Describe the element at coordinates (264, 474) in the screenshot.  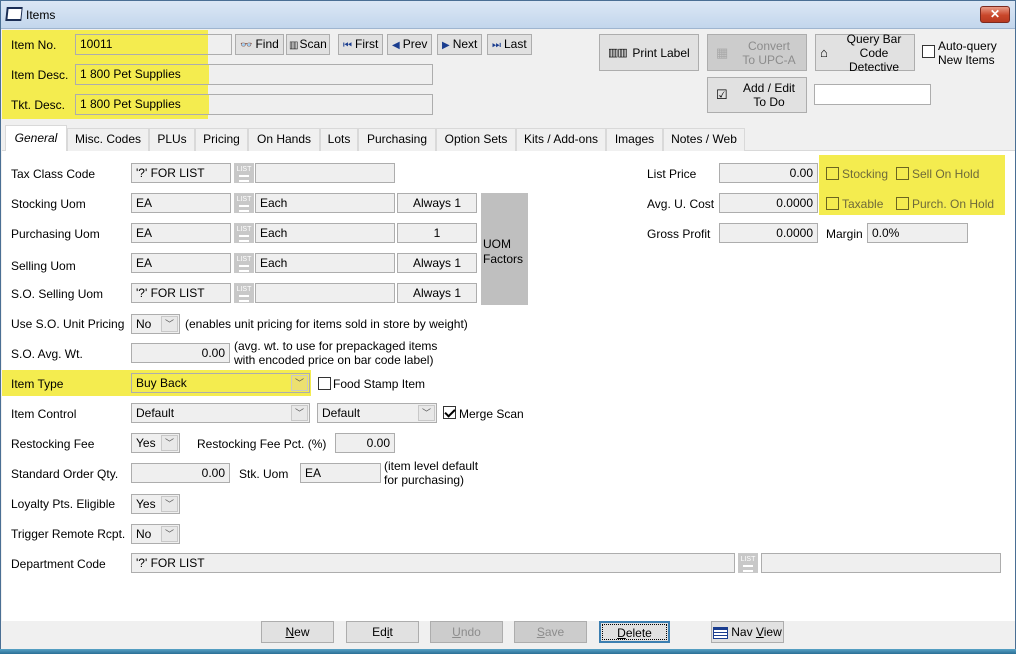
I see `stk-uom-label: Stk. Uom` at that location.